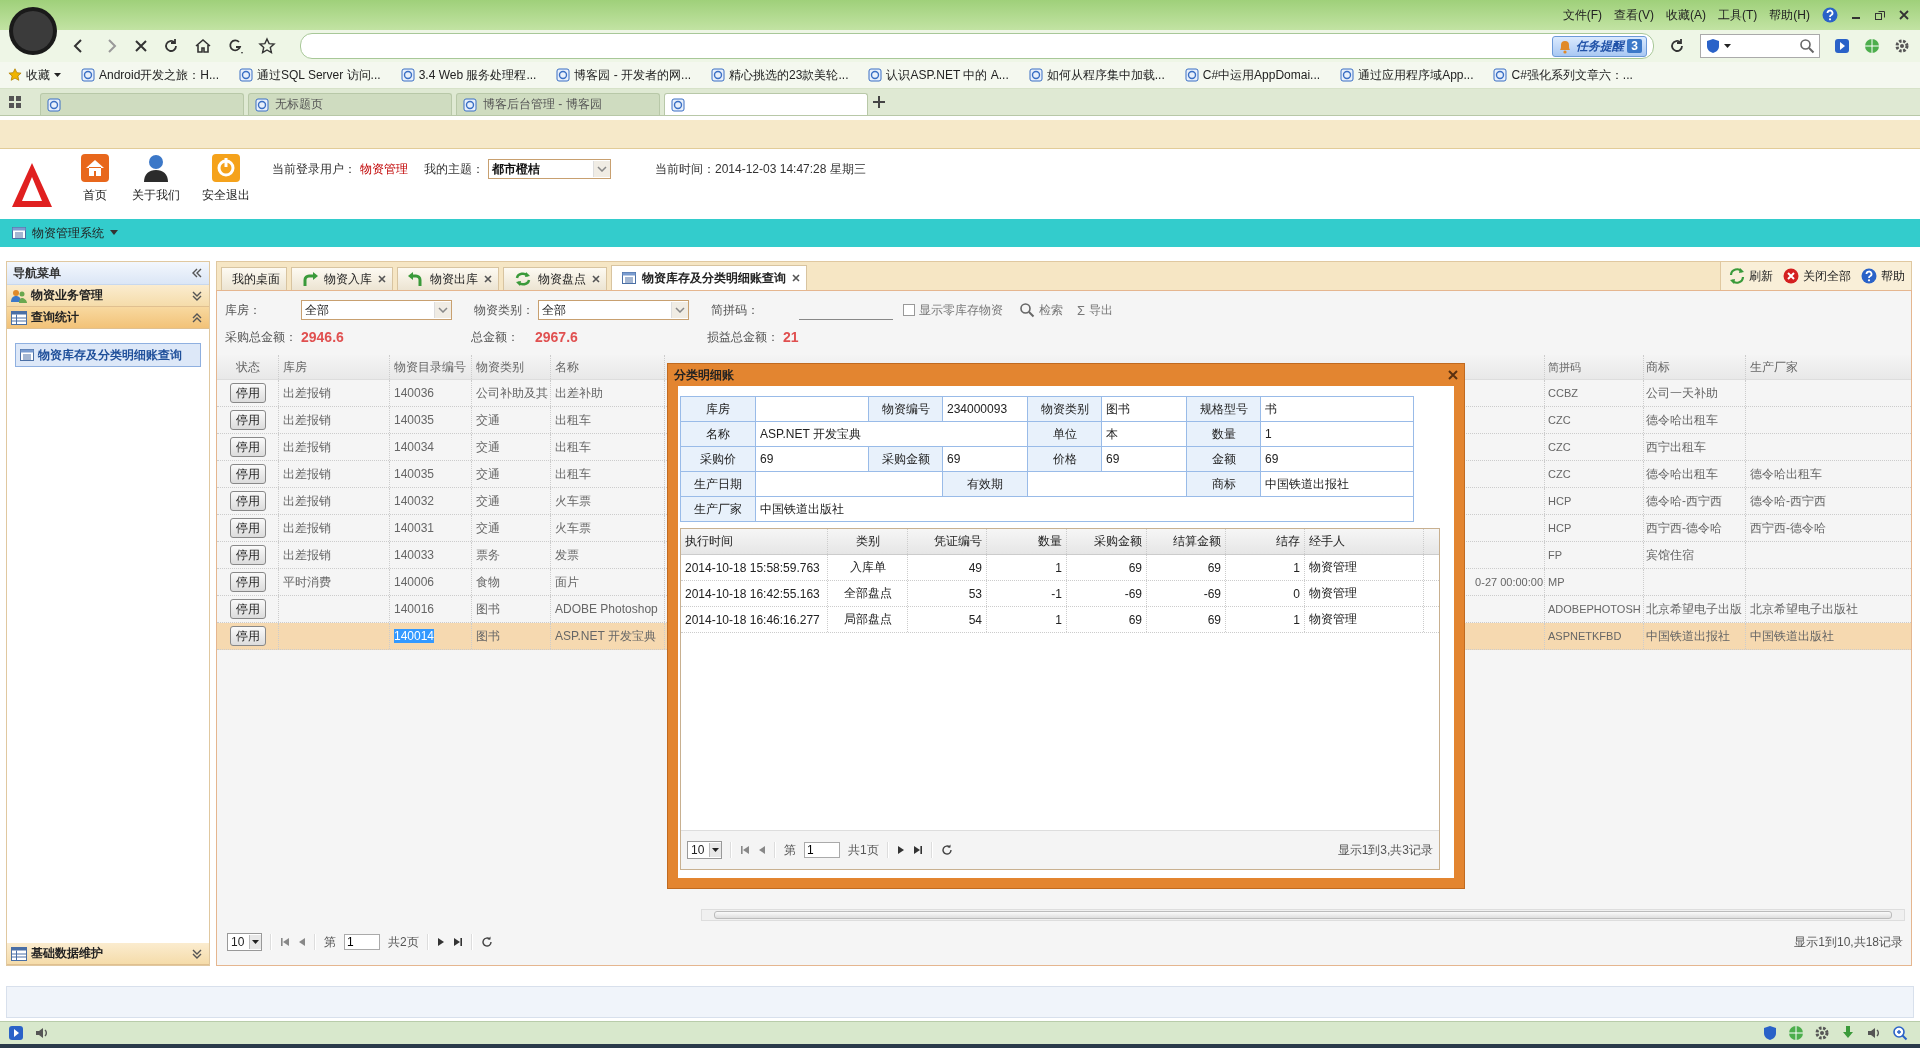  What do you see at coordinates (1599, 46) in the screenshot?
I see `notice-badge: 任务提醒 3` at bounding box center [1599, 46].